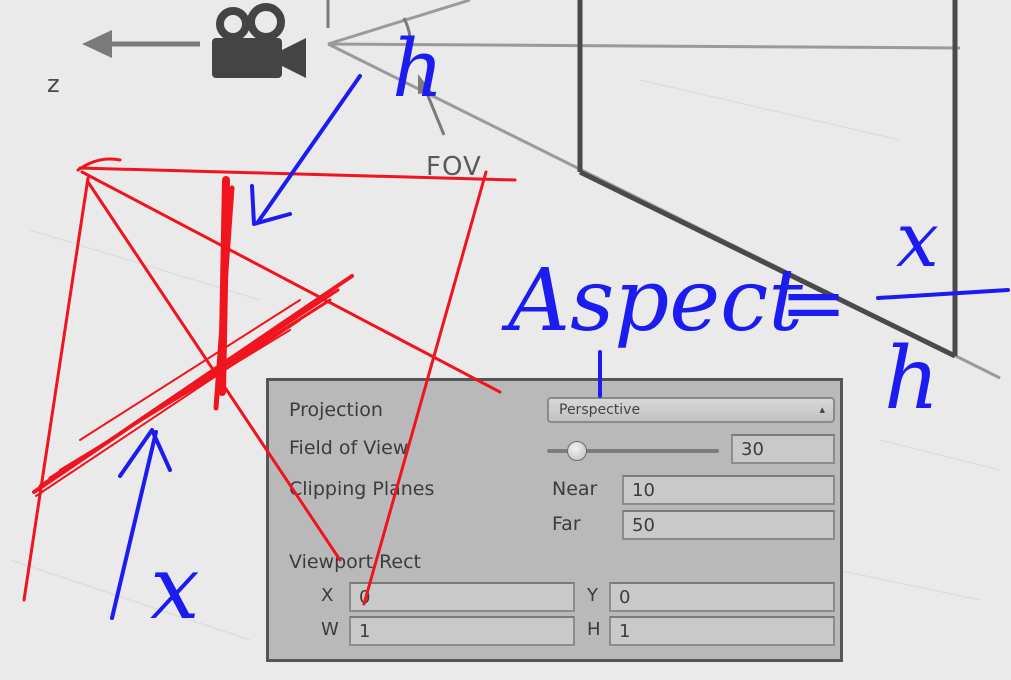 This screenshot has width=1011, height=680. What do you see at coordinates (728, 525) in the screenshot?
I see `far-input: 50` at bounding box center [728, 525].